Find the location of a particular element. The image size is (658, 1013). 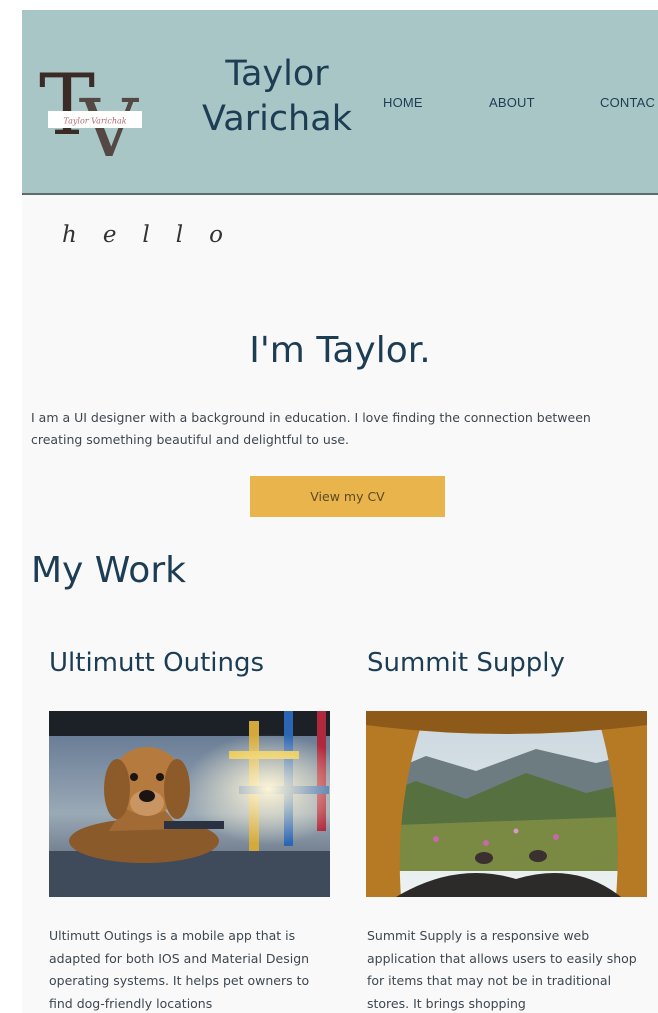

view-cv-button: View my CV is located at coordinates (347, 496).